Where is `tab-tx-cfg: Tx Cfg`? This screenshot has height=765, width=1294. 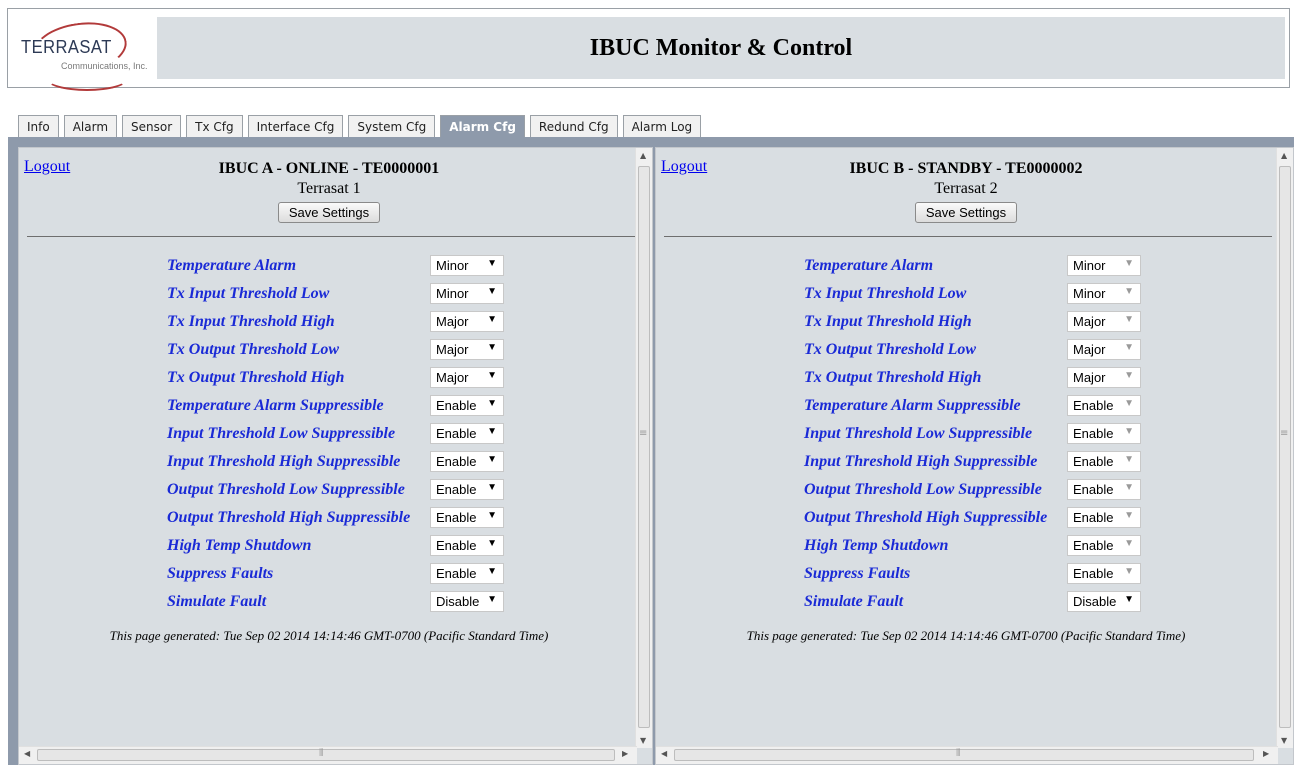 tab-tx-cfg: Tx Cfg is located at coordinates (214, 126).